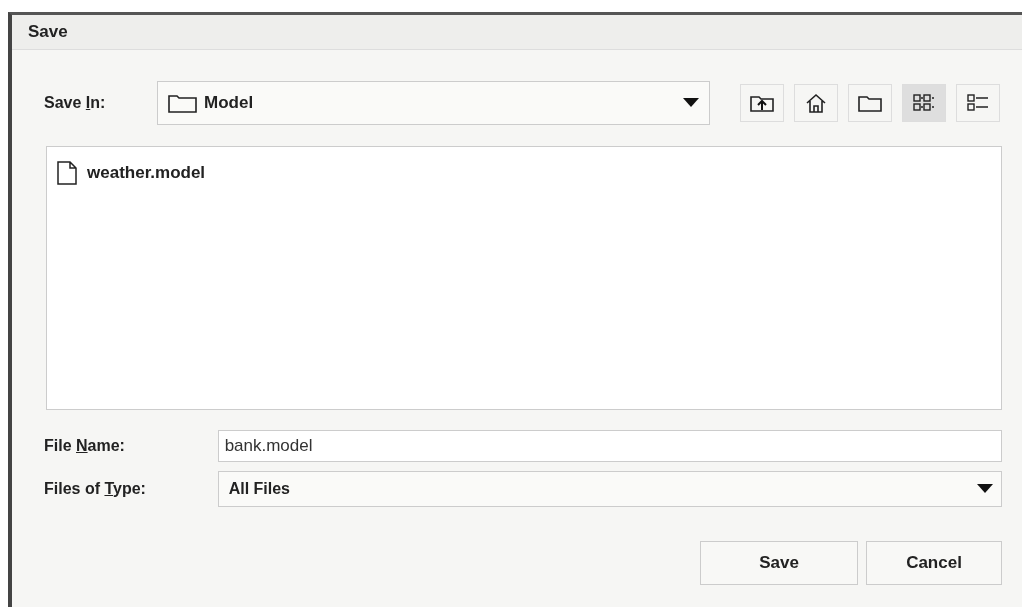 This screenshot has width=1022, height=607. I want to click on grid-icon, so click(924, 103).